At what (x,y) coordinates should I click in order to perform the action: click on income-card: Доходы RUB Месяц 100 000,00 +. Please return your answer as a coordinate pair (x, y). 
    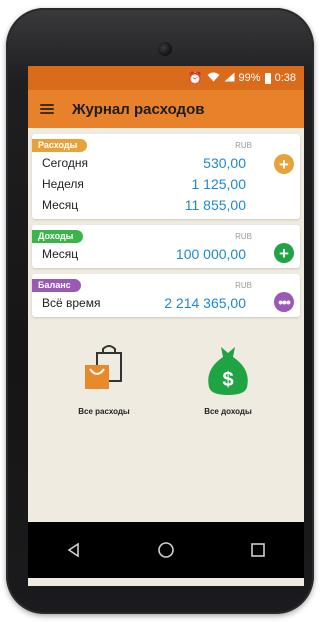
    Looking at the image, I should click on (166, 246).